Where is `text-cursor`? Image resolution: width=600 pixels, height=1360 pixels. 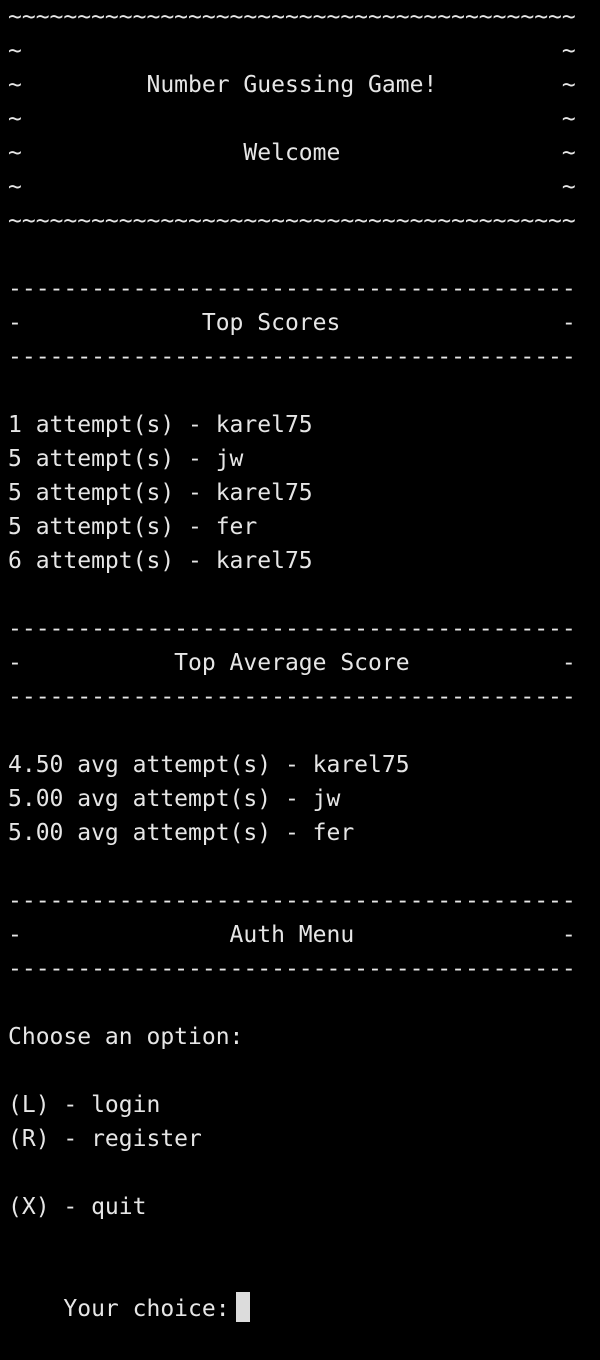 text-cursor is located at coordinates (242, 1306).